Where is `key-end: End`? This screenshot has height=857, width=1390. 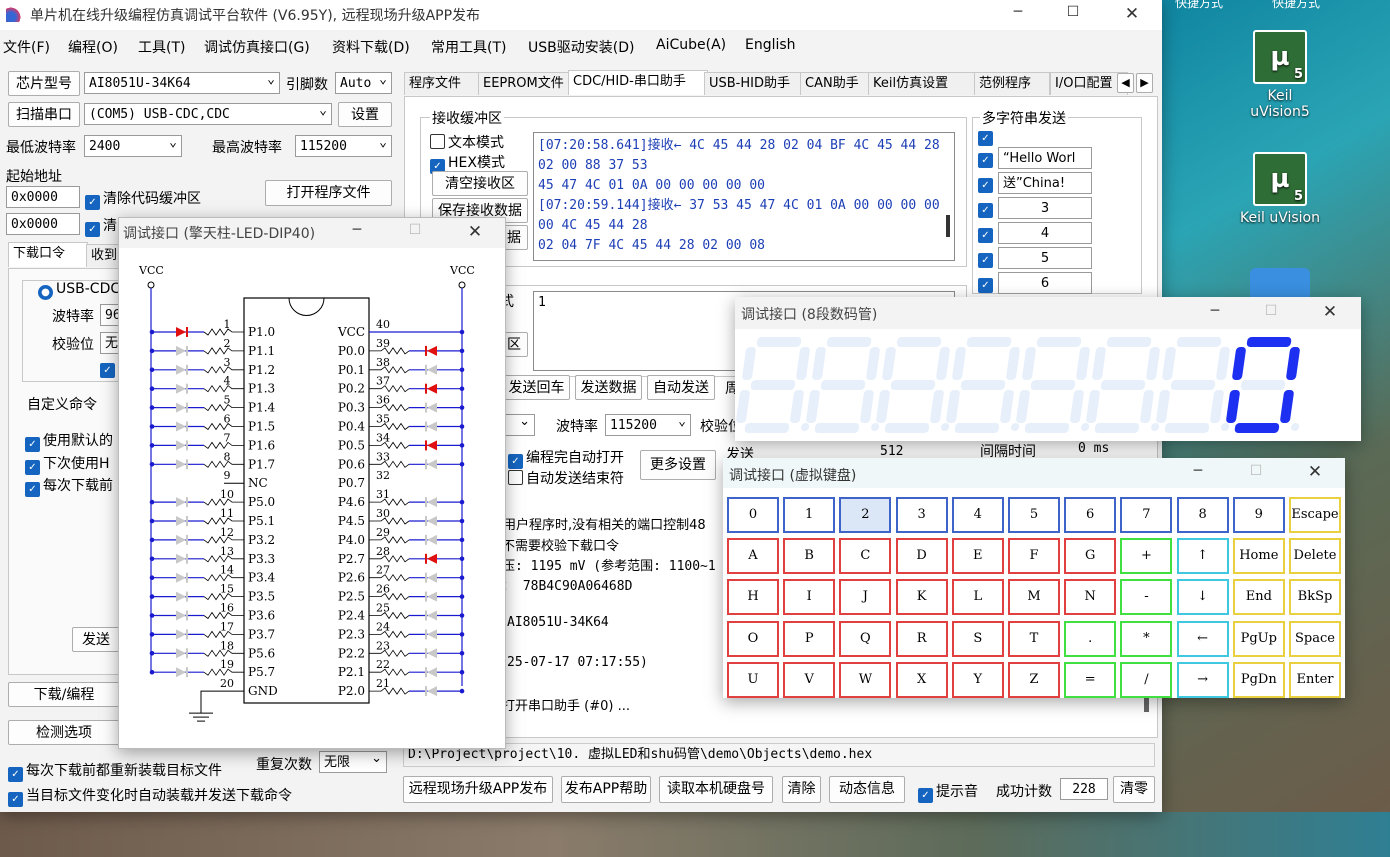
key-end: End is located at coordinates (1258, 597).